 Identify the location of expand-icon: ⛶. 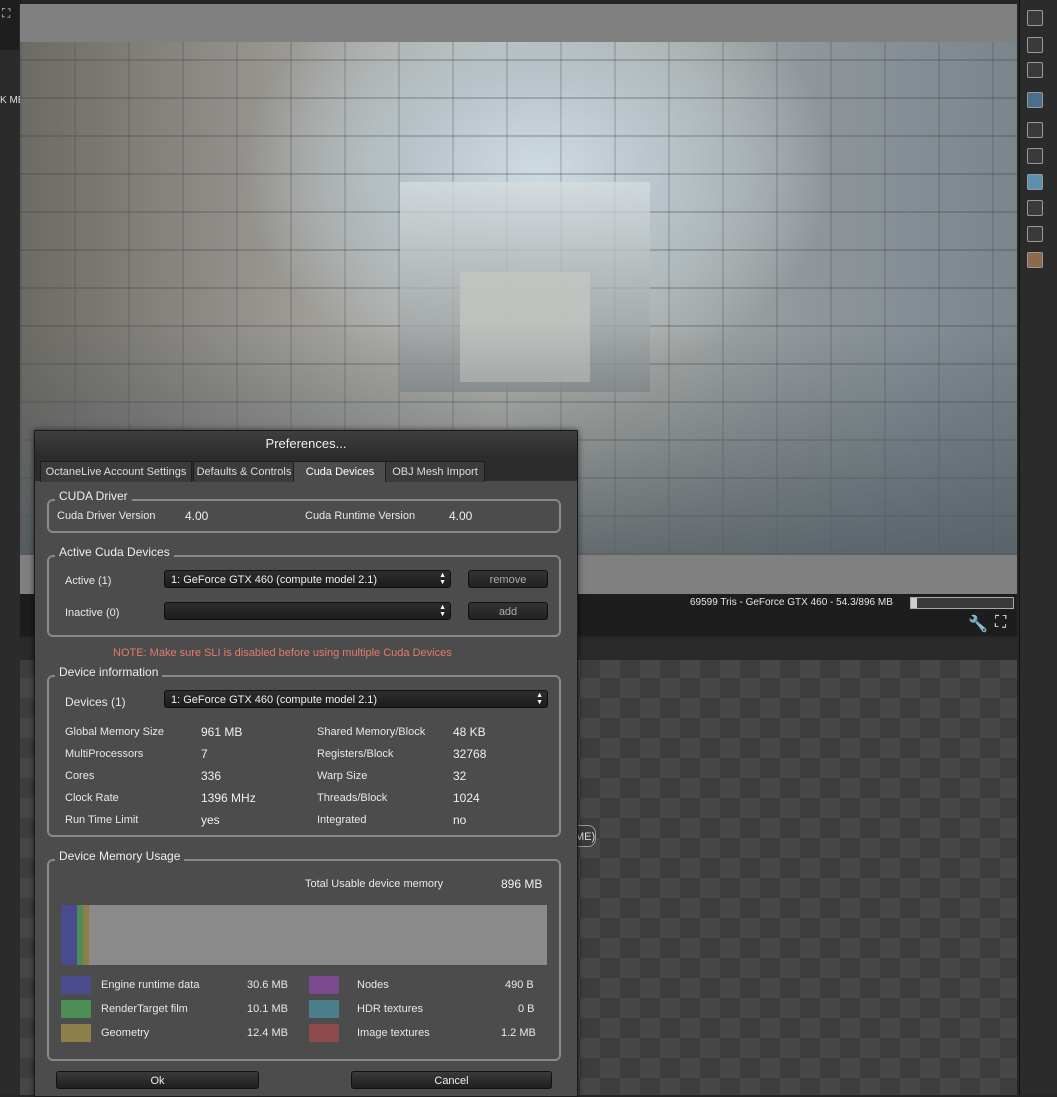
(6, 13).